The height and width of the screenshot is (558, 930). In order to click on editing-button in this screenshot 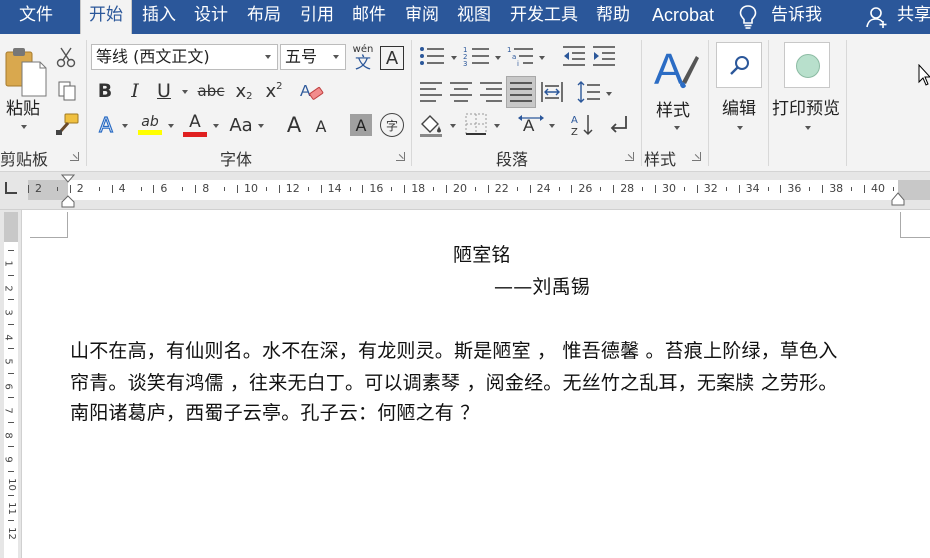, I will do `click(739, 65)`.